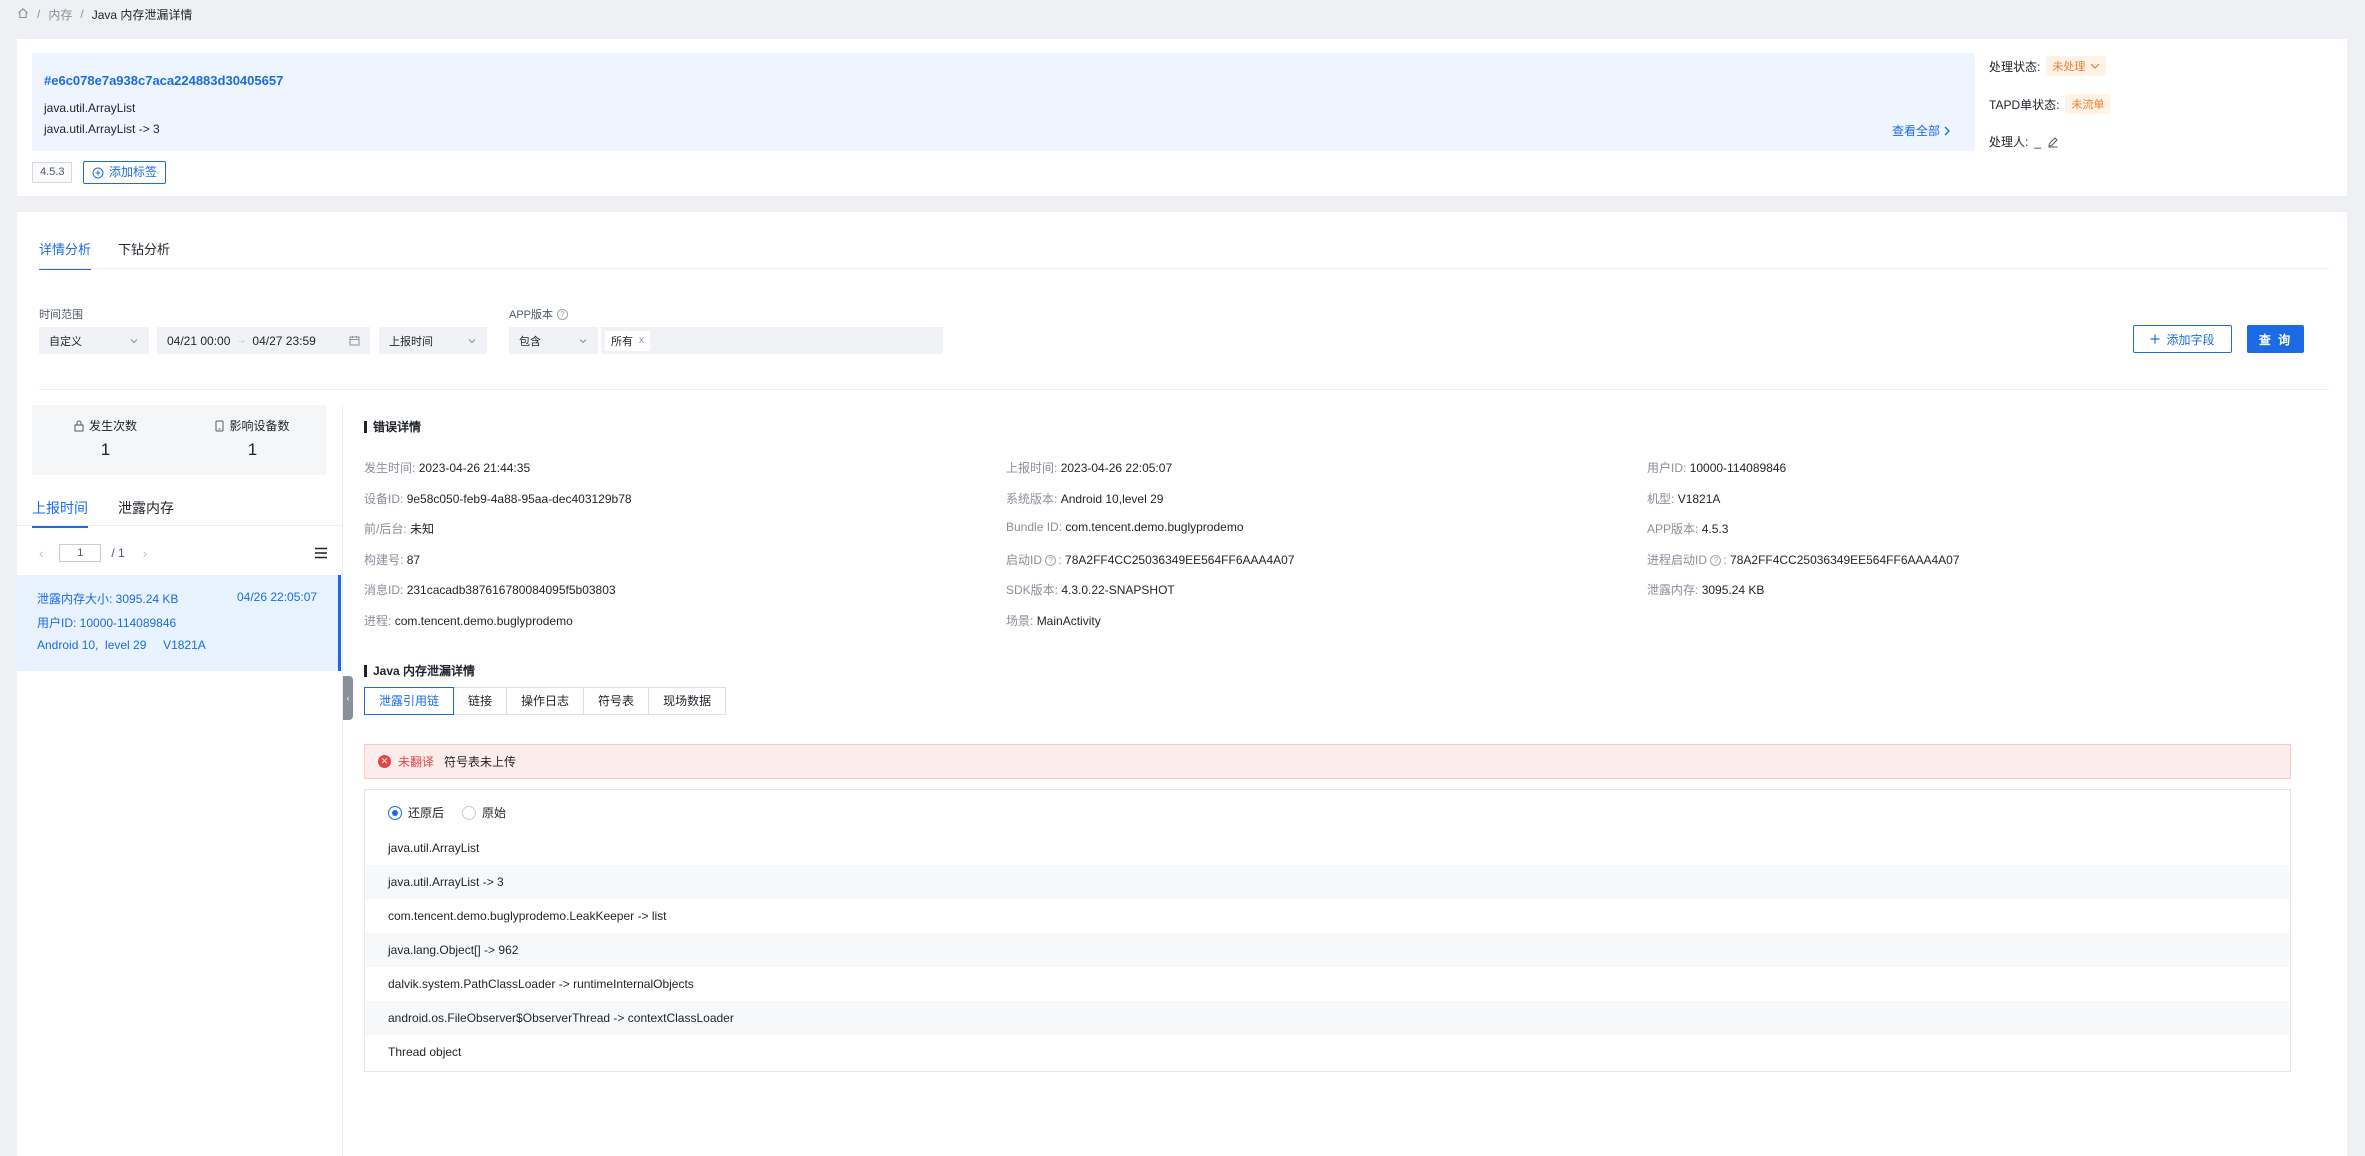 Image resolution: width=2365 pixels, height=1156 pixels. What do you see at coordinates (490, 590) in the screenshot?
I see `field-message-id: 消息ID: 231cacadb387616780084095f5b03803` at bounding box center [490, 590].